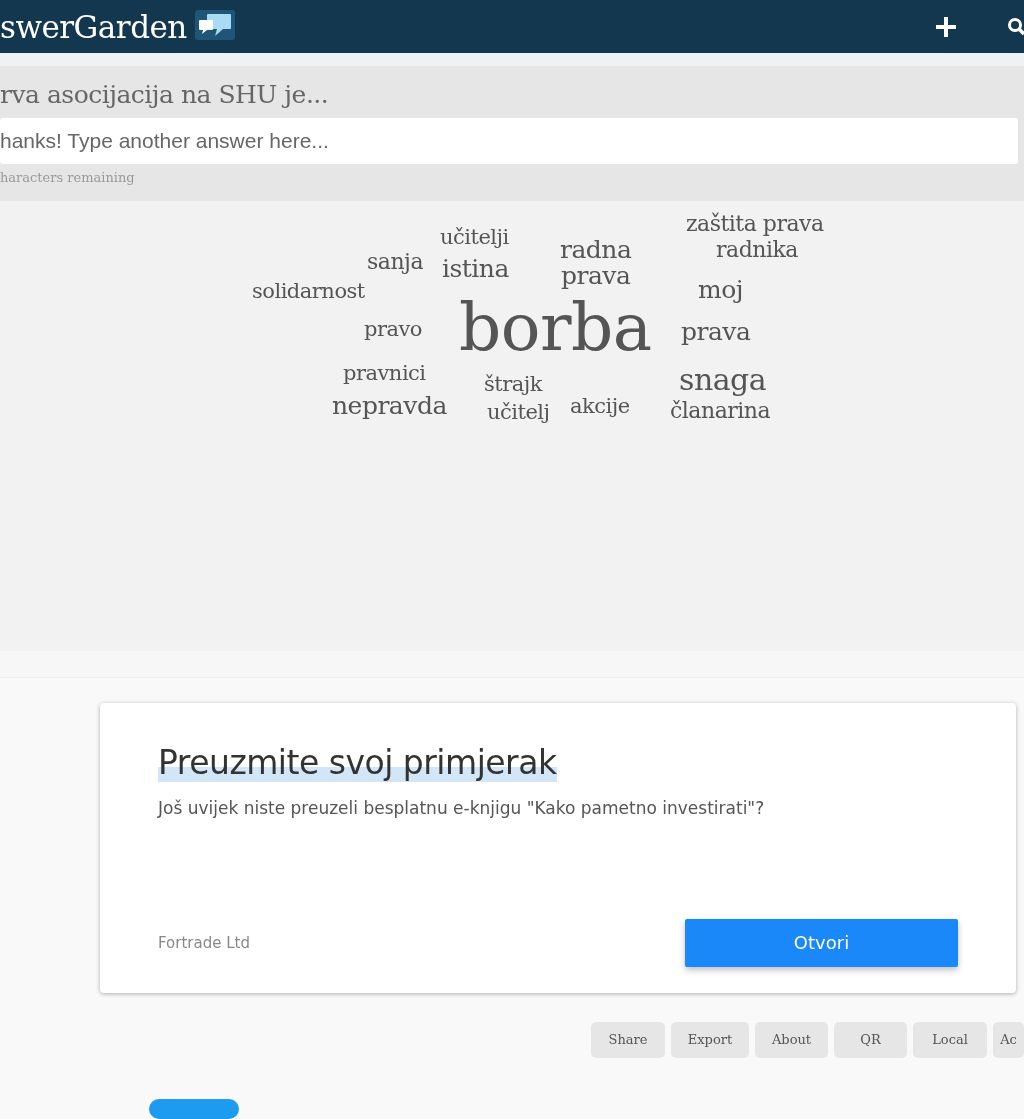  I want to click on cloud-word: akcije, so click(600, 406).